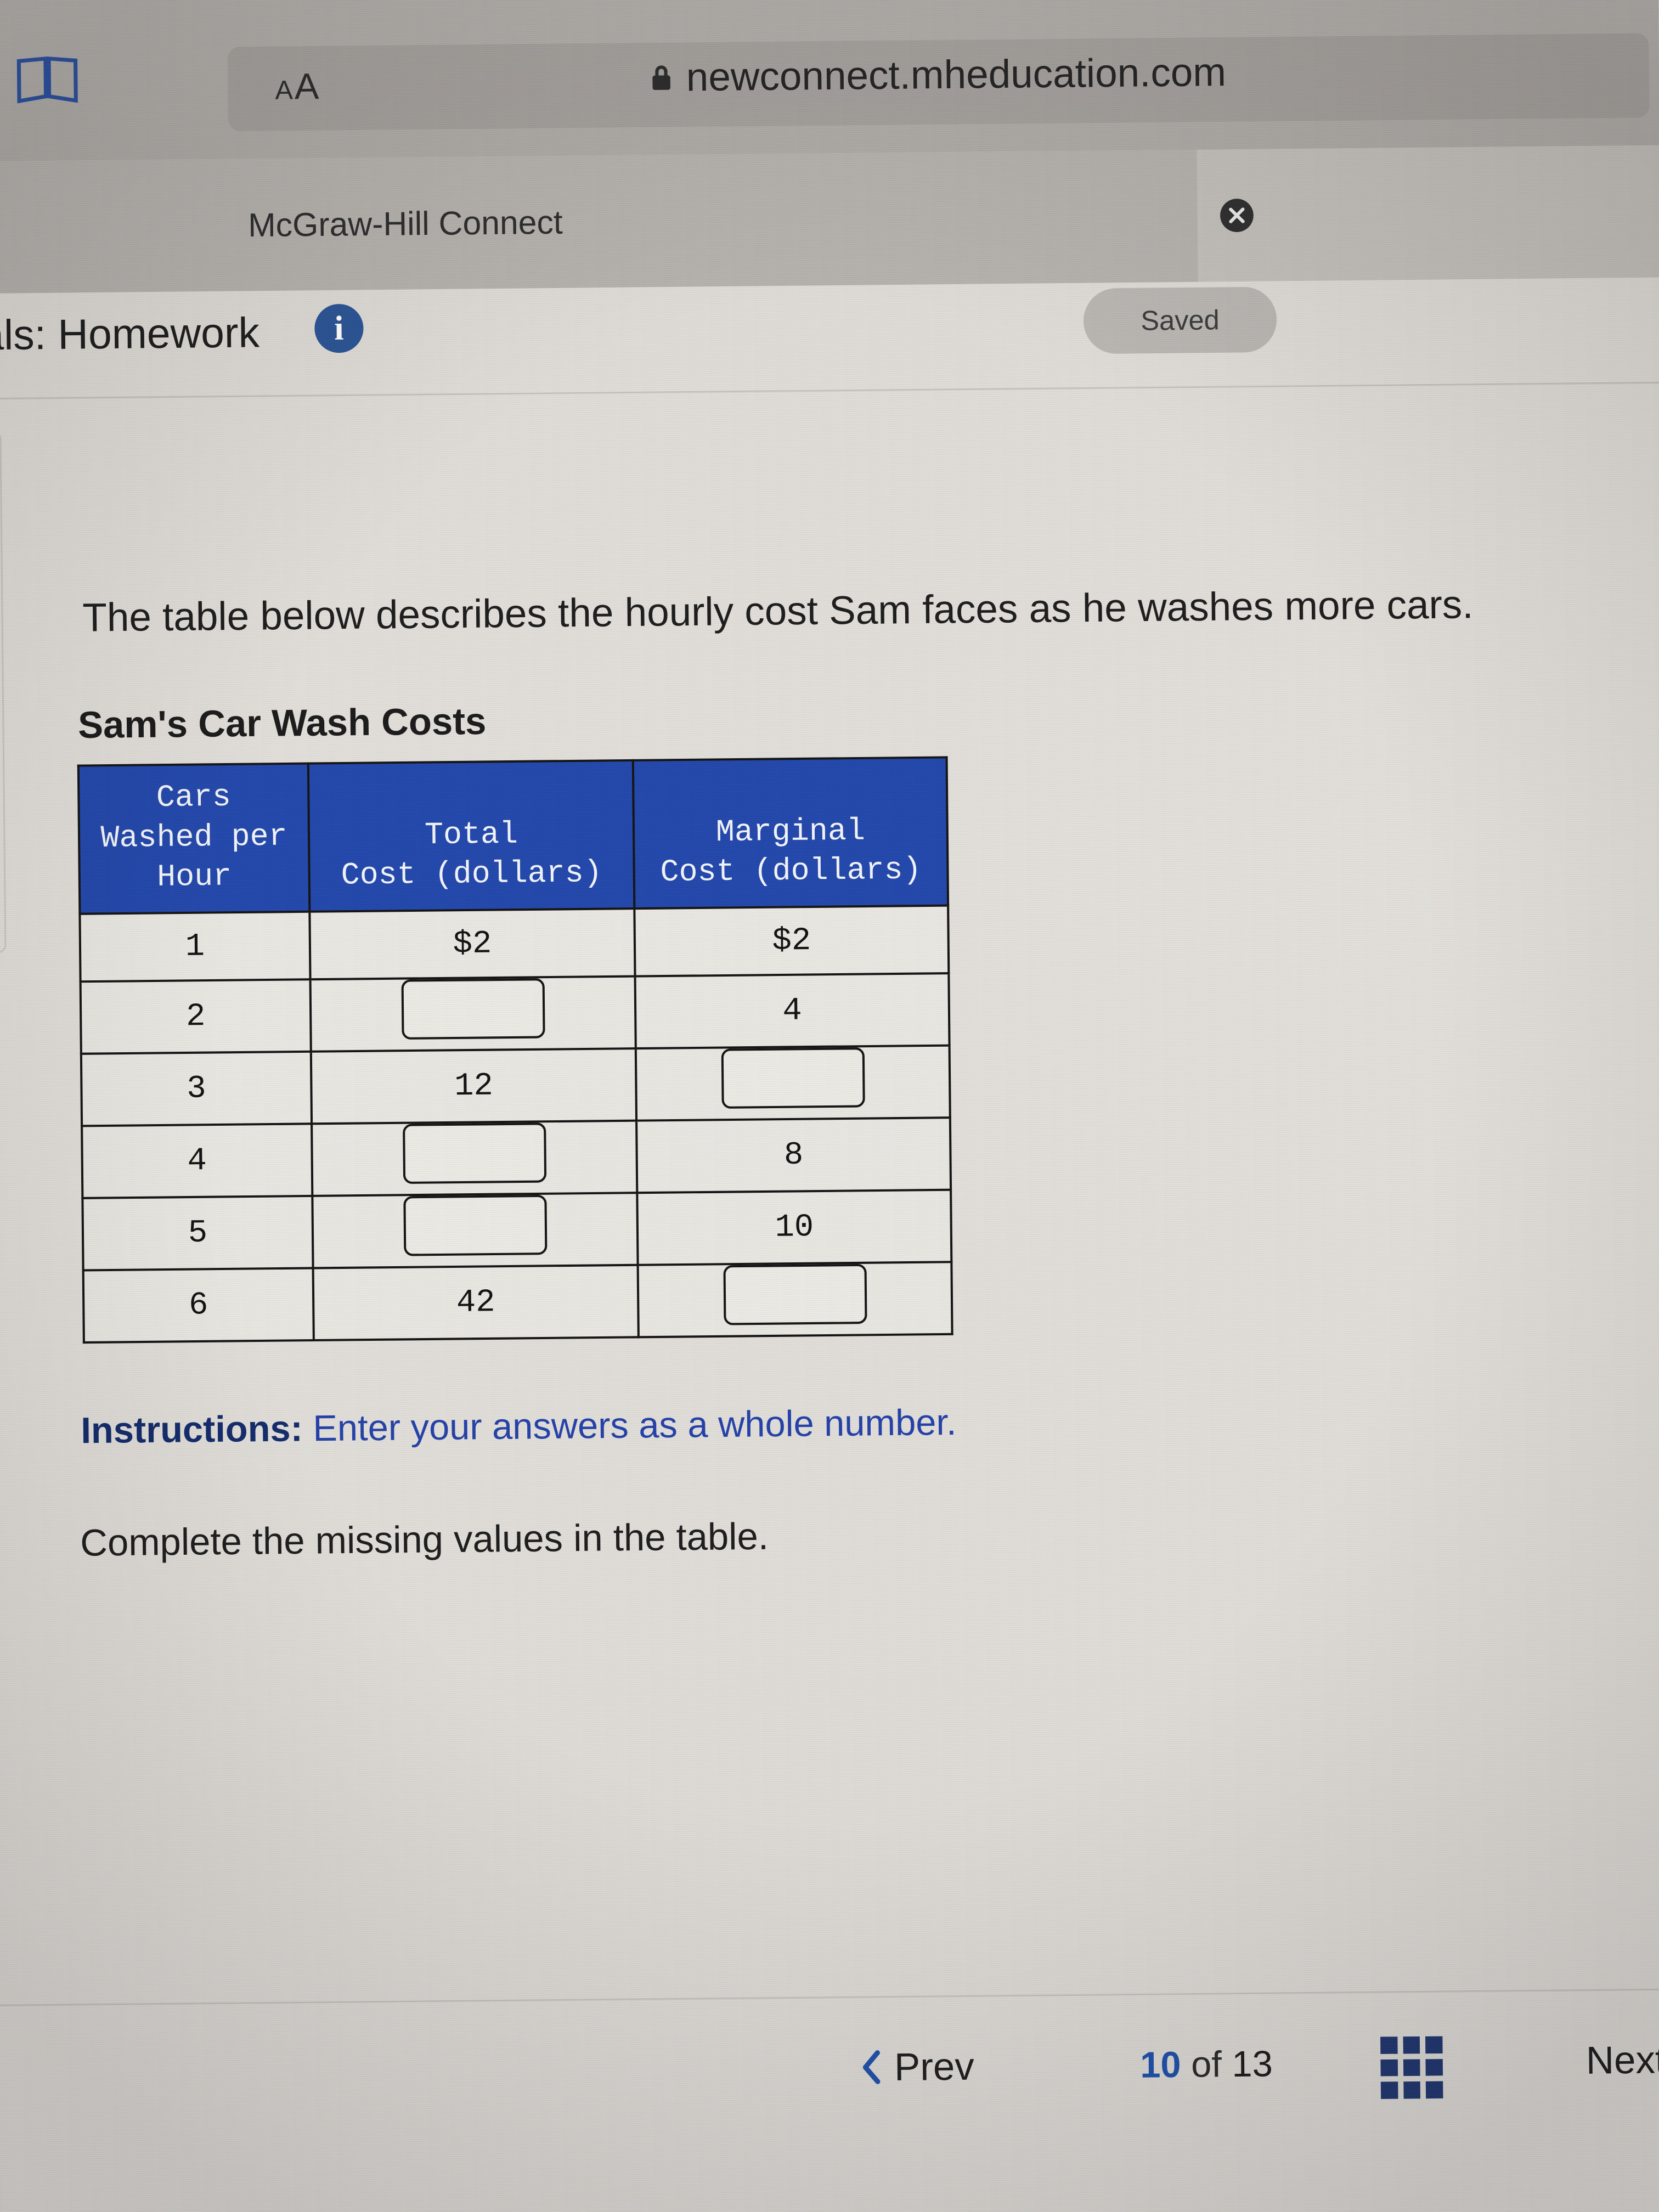 This screenshot has width=1659, height=2212. Describe the element at coordinates (794, 1156) in the screenshot. I see `cell-marginal-cost: 8` at that location.